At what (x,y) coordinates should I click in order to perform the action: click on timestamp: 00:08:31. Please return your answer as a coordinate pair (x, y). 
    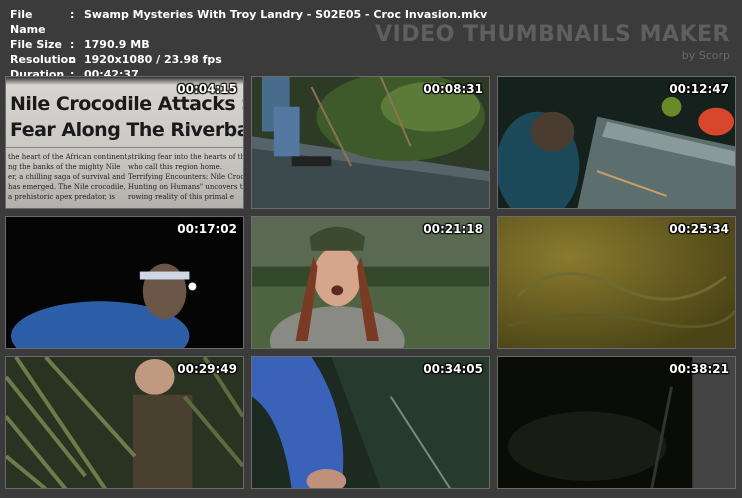
    Looking at the image, I should click on (453, 89).